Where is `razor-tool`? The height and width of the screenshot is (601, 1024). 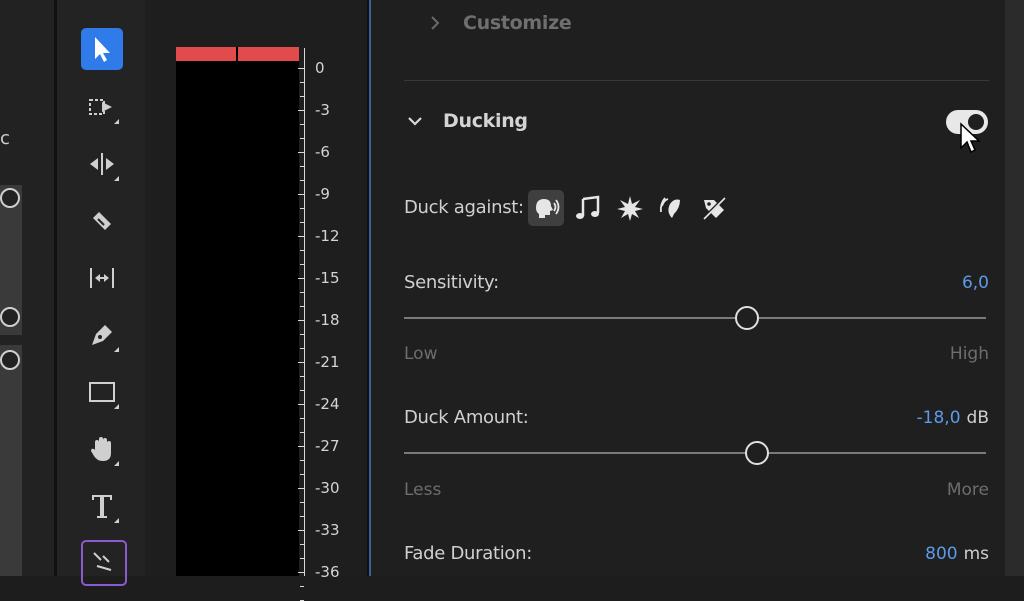 razor-tool is located at coordinates (102, 221).